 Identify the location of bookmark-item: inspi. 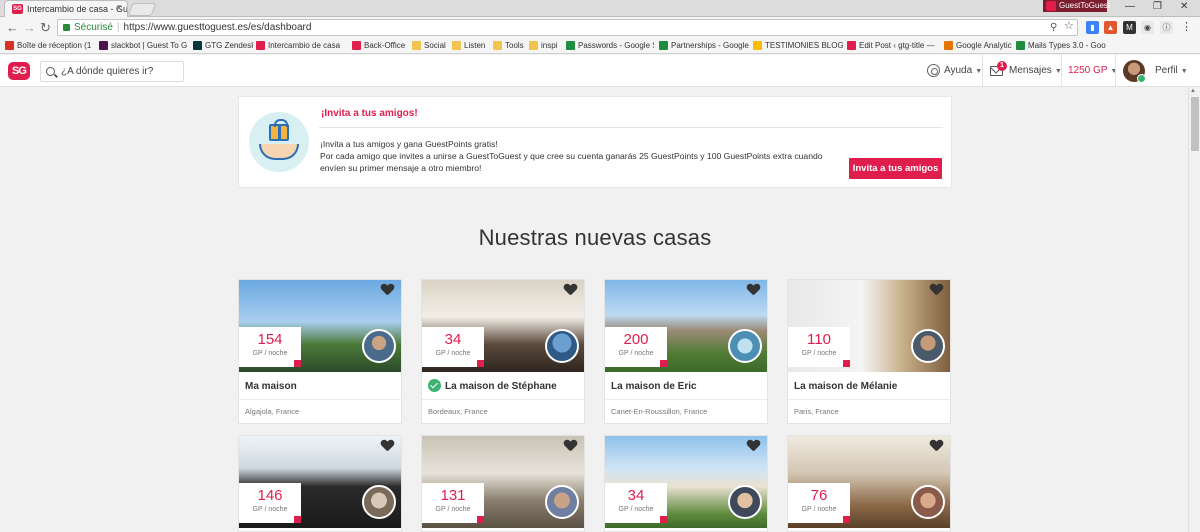
(543, 46).